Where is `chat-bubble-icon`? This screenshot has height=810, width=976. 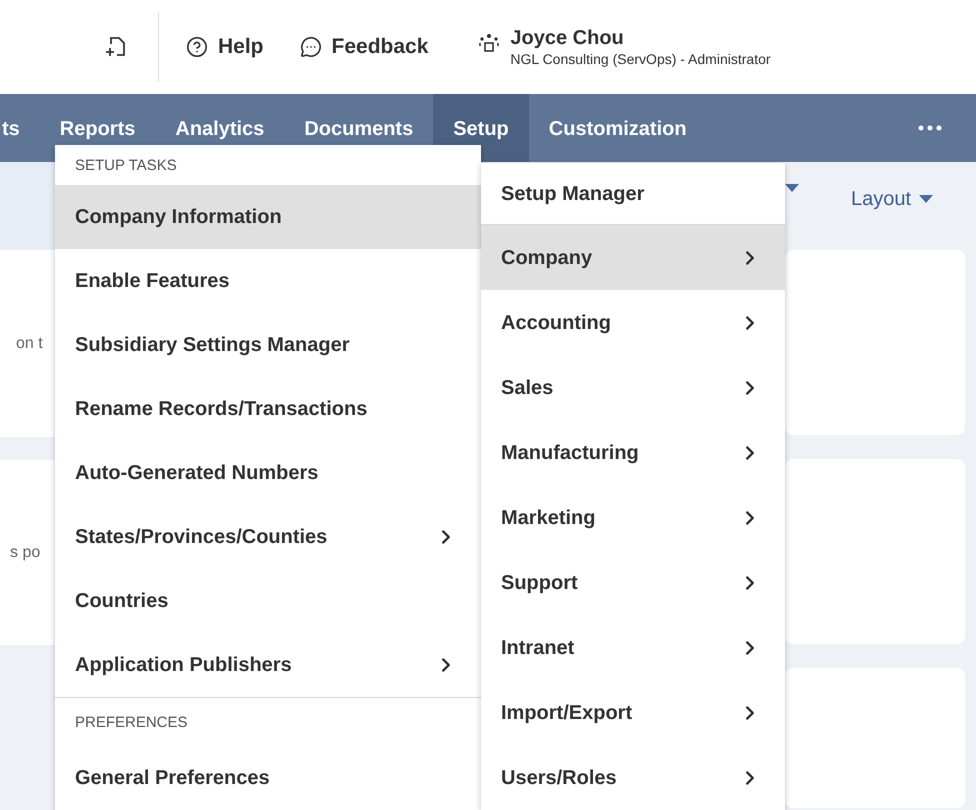
chat-bubble-icon is located at coordinates (311, 47).